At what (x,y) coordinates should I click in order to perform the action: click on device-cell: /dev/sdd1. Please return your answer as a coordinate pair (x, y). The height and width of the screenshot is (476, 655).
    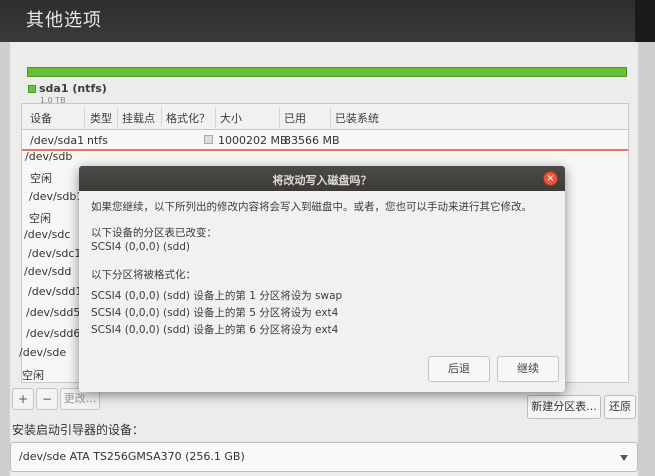
    Looking at the image, I should click on (55, 291).